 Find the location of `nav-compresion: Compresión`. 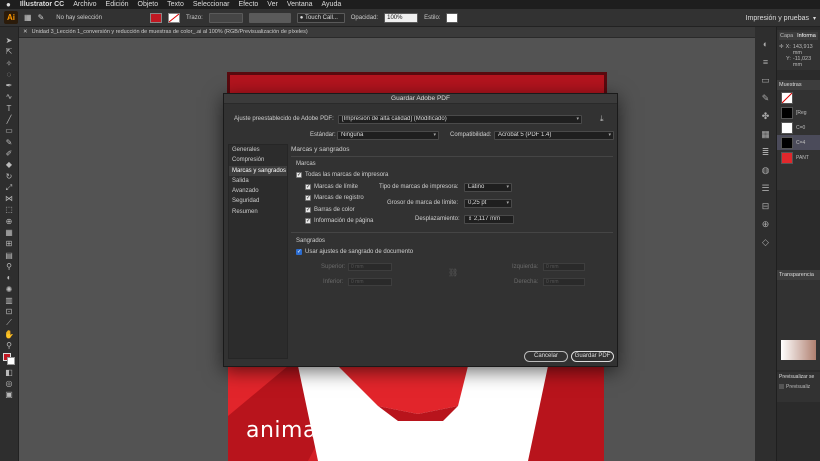

nav-compresion: Compresión is located at coordinates (258, 160).